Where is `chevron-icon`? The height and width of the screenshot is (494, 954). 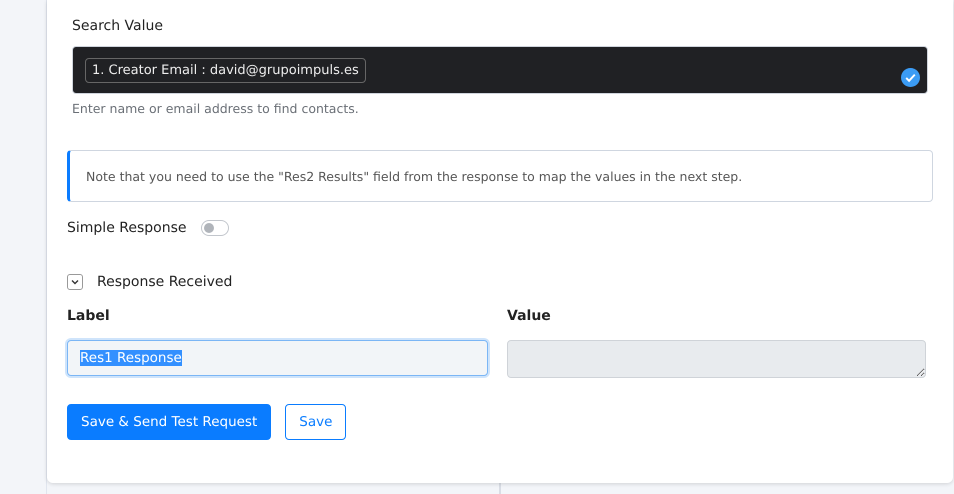
chevron-icon is located at coordinates (75, 282).